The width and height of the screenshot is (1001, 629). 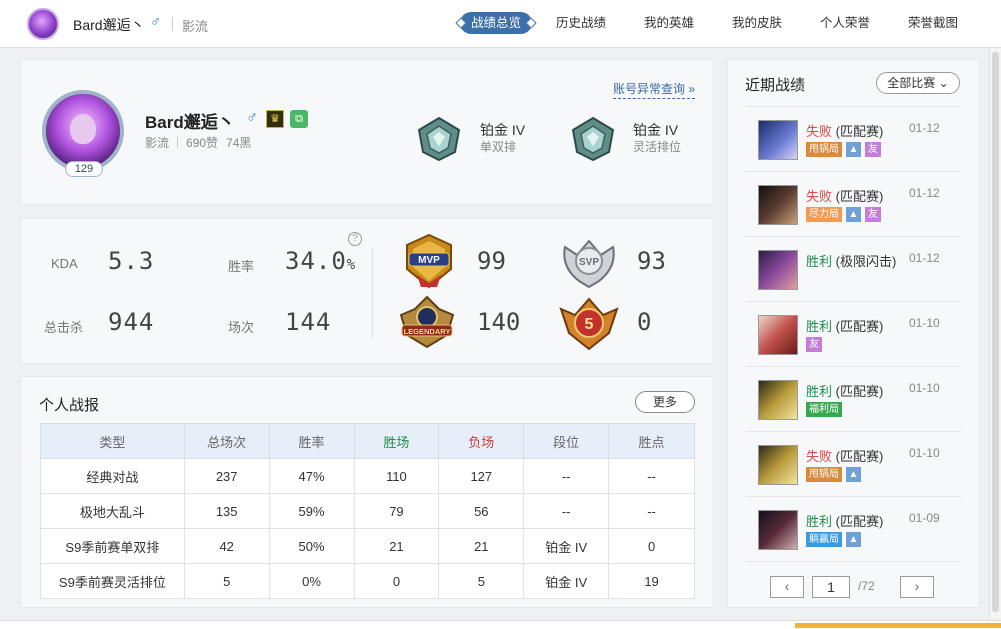 What do you see at coordinates (656, 130) in the screenshot?
I see `flex-rank-tier: 铂金 IV` at bounding box center [656, 130].